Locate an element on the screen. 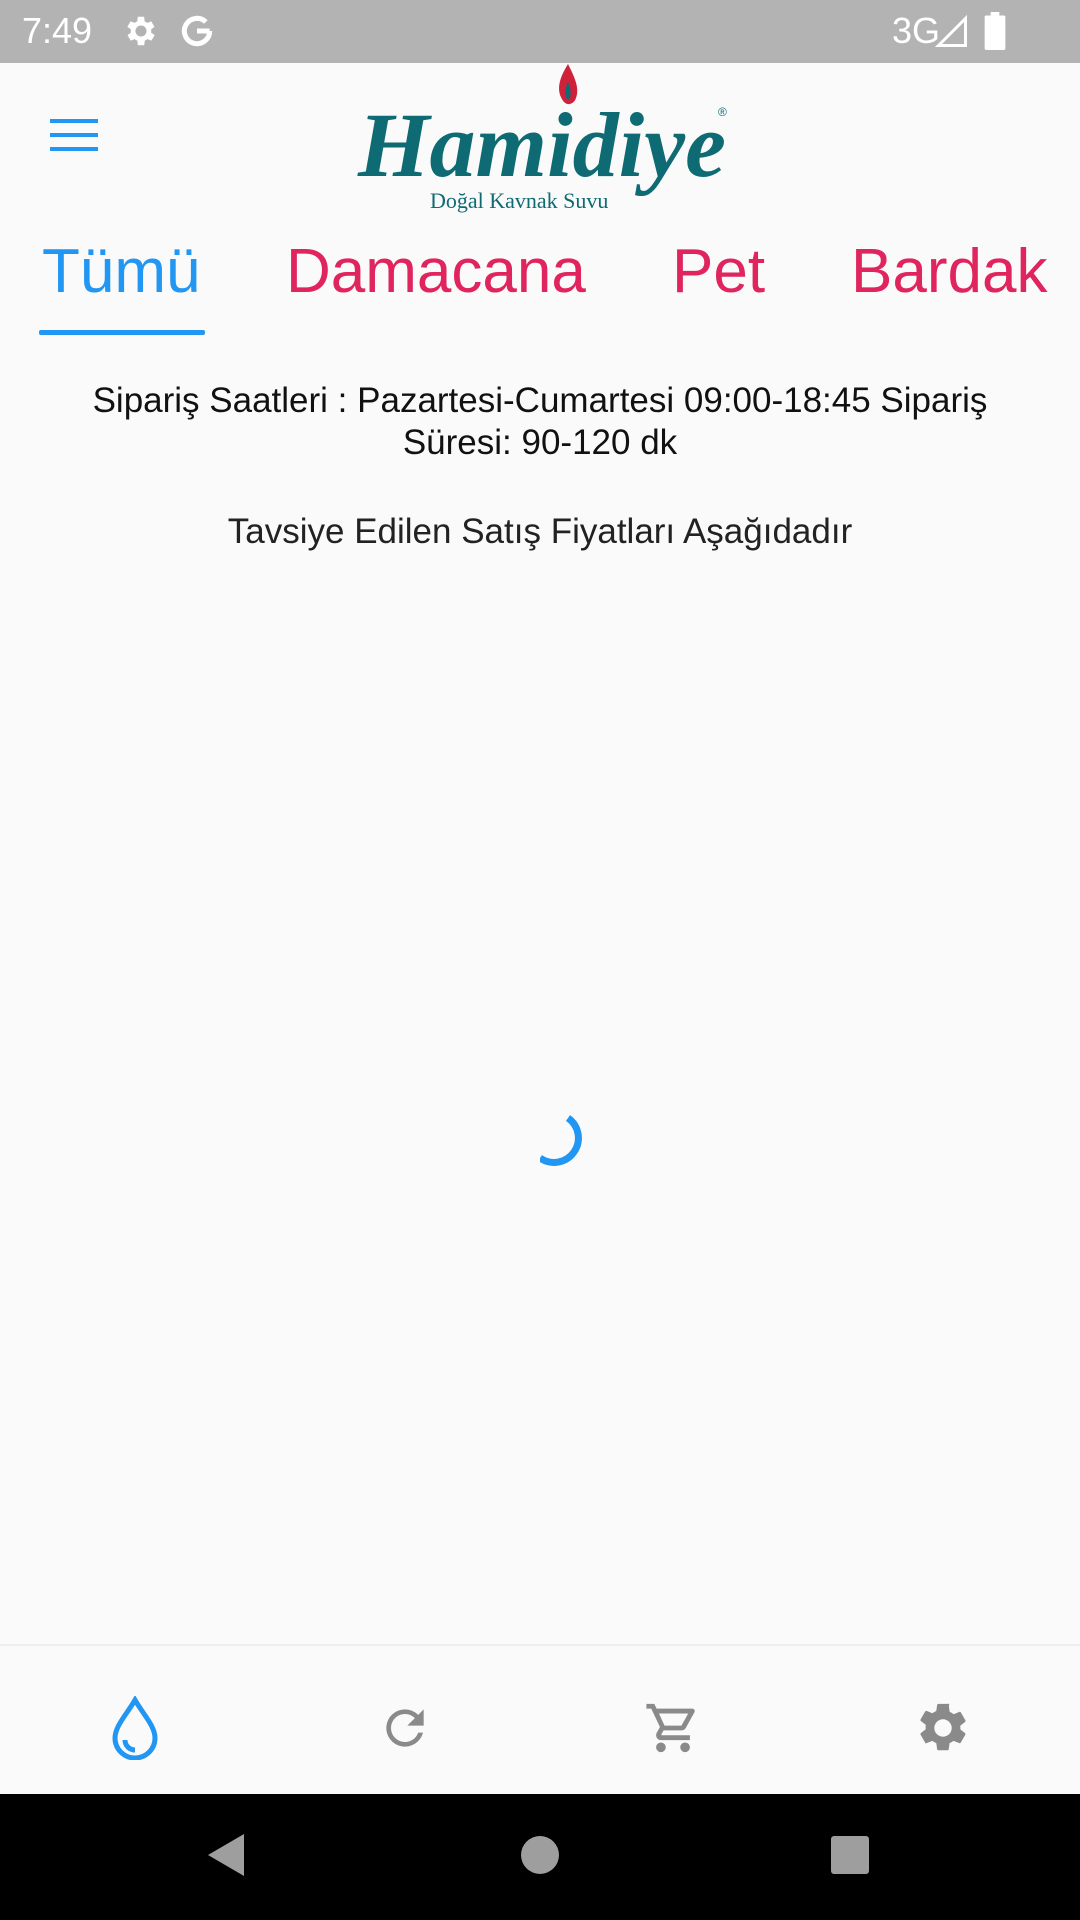 This screenshot has height=1920, width=1080. refresh-icon is located at coordinates (405, 1730).